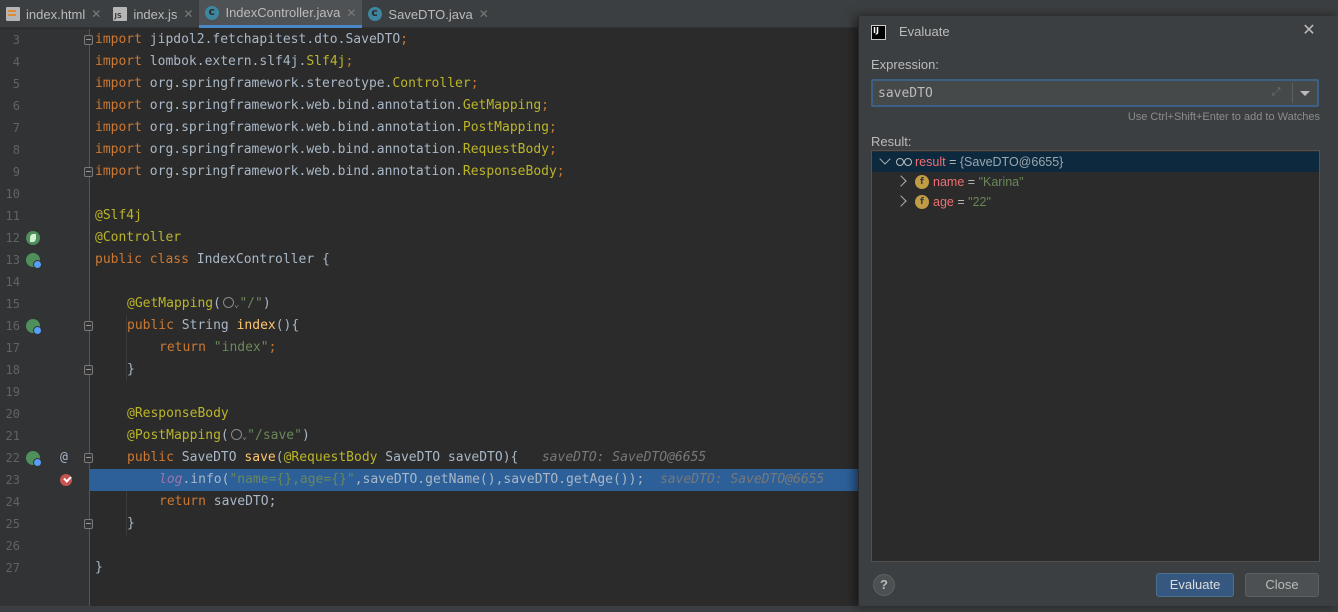 The width and height of the screenshot is (1338, 612). What do you see at coordinates (1195, 585) in the screenshot?
I see `evaluate-button: Evaluate` at bounding box center [1195, 585].